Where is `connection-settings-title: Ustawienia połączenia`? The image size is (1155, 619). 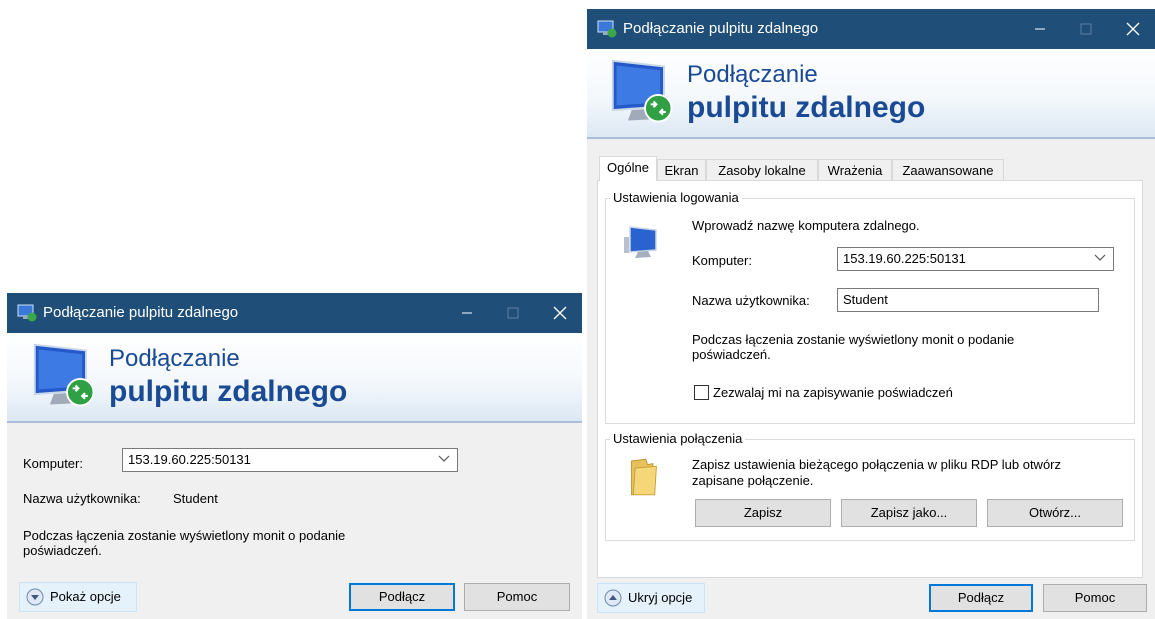 connection-settings-title: Ustawienia połączenia is located at coordinates (678, 438).